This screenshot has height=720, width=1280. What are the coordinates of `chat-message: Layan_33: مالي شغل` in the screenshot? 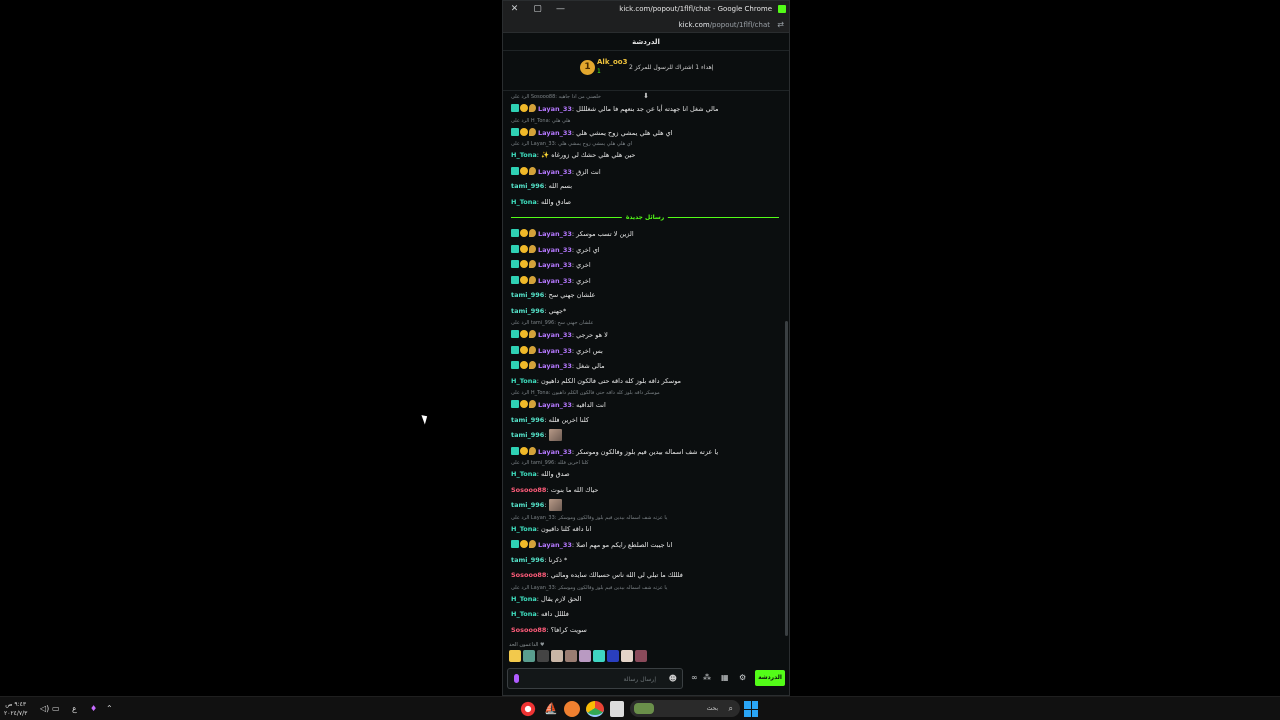 It's located at (645, 366).